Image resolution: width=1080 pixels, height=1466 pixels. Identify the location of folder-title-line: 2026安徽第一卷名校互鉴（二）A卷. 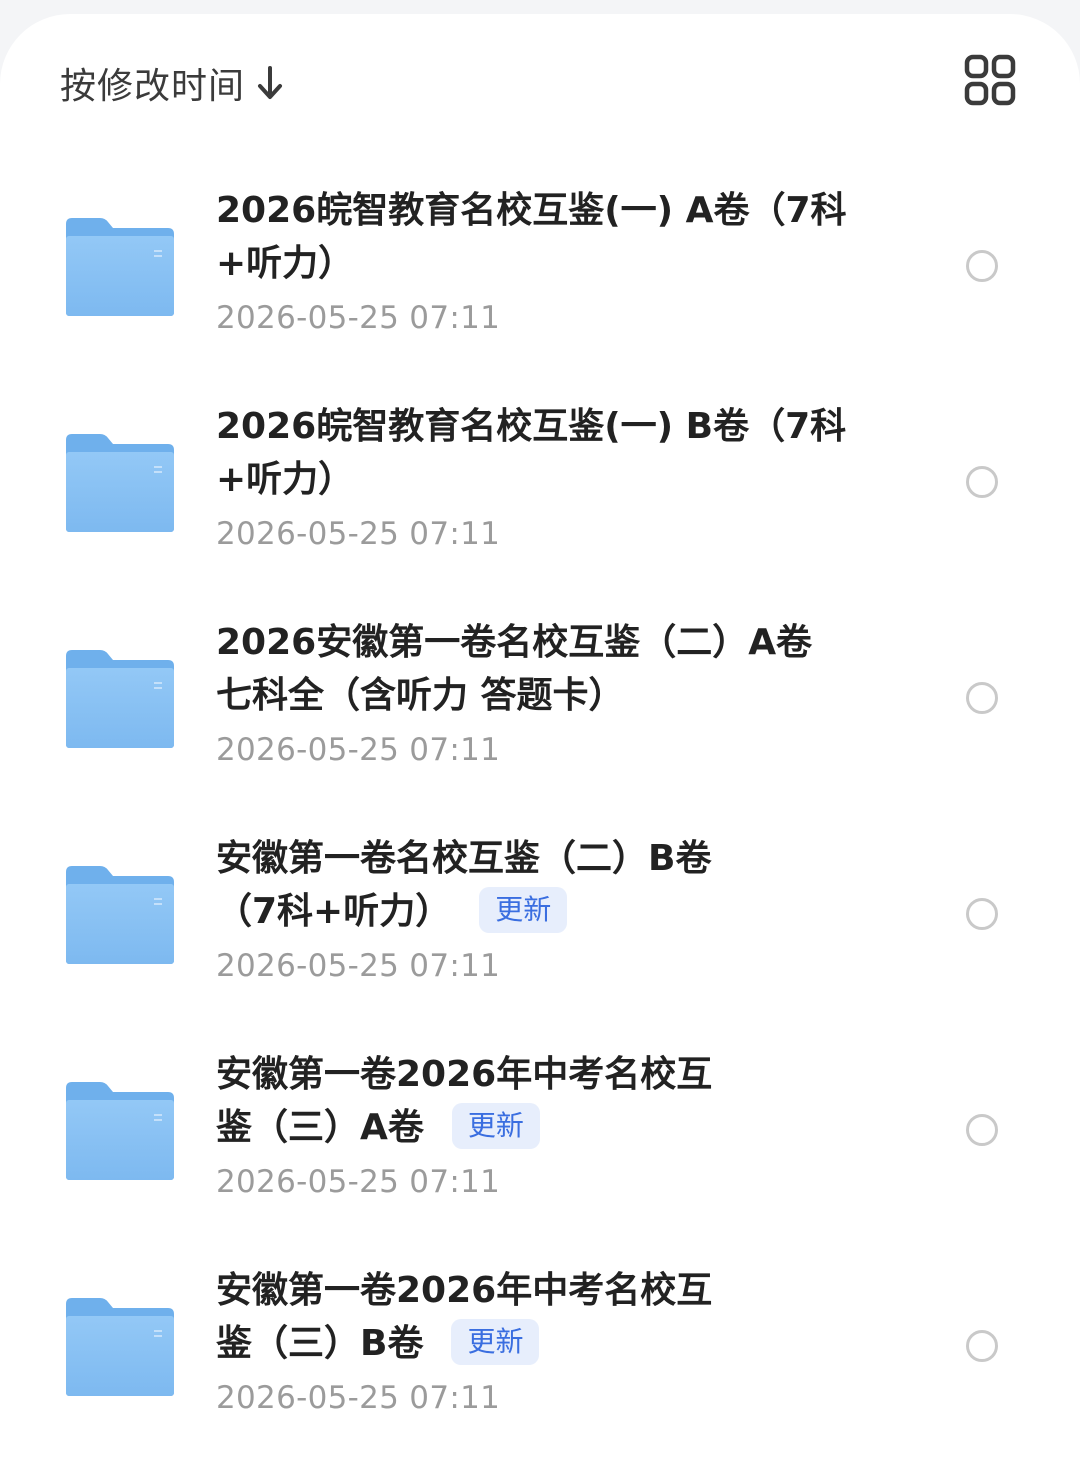
(514, 642).